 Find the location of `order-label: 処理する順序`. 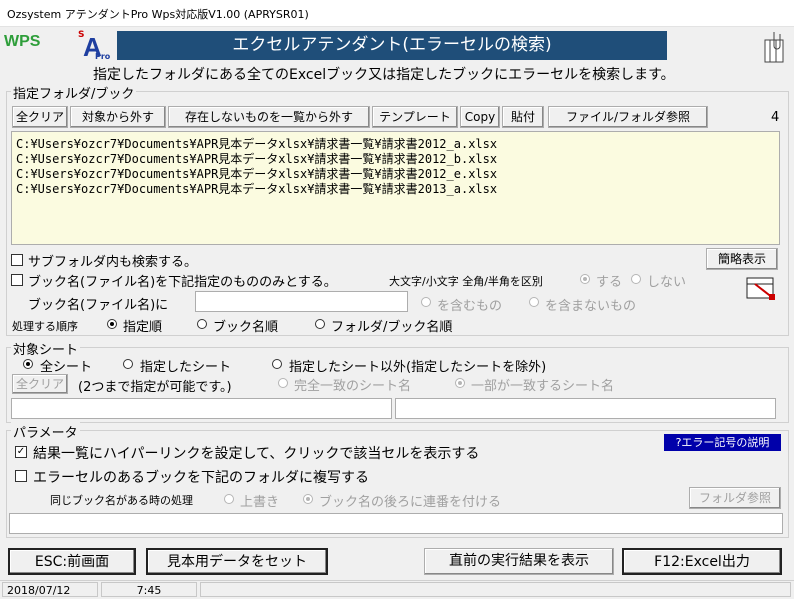

order-label: 処理する順序 is located at coordinates (45, 326).